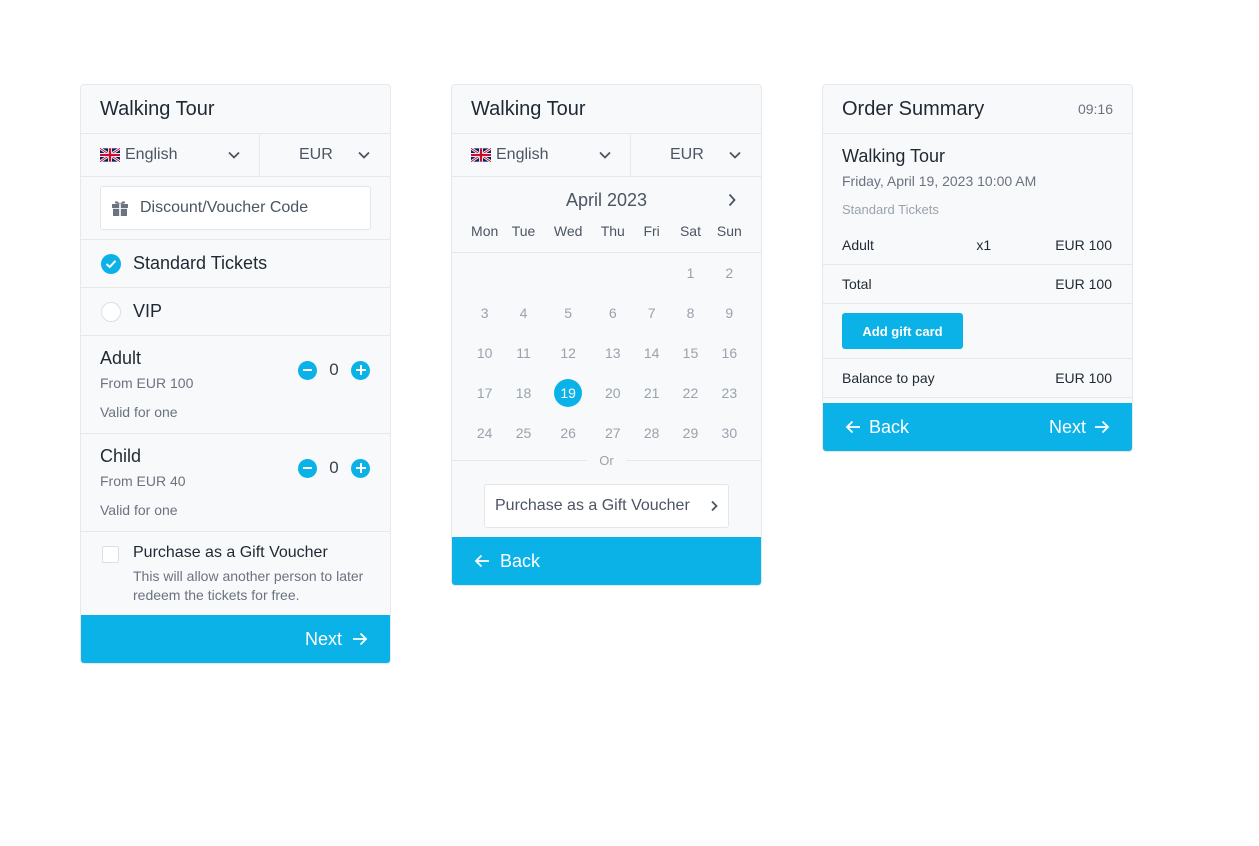  I want to click on calendar-day-label: 2, so click(729, 273).